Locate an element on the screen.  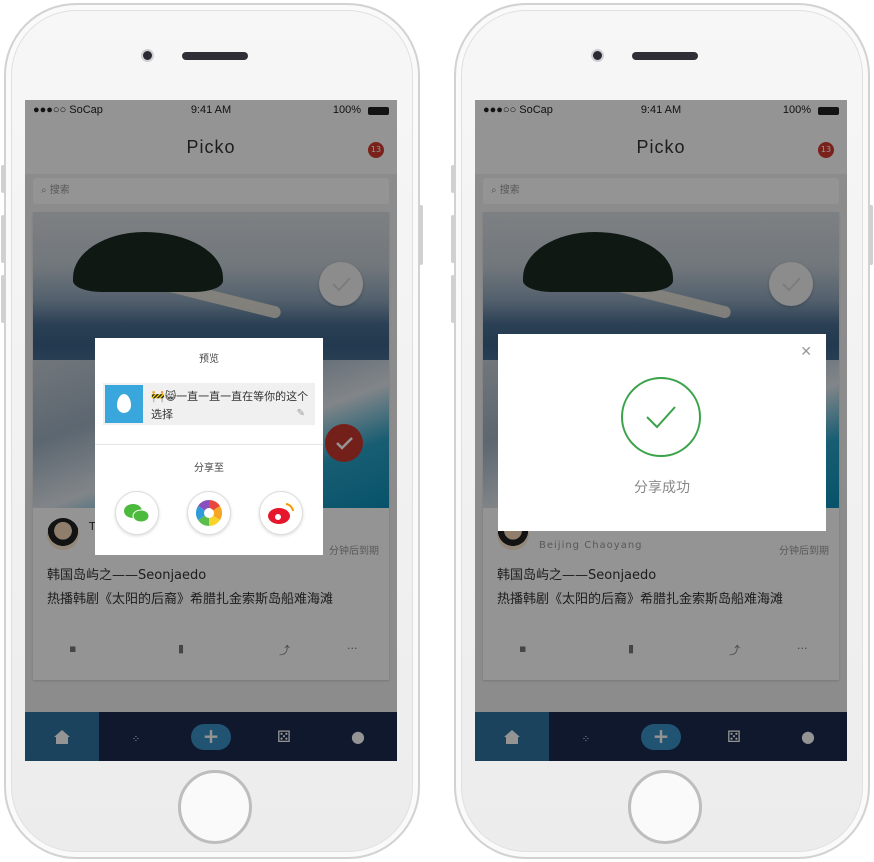
share-to-label: 分享至 is located at coordinates (209, 468).